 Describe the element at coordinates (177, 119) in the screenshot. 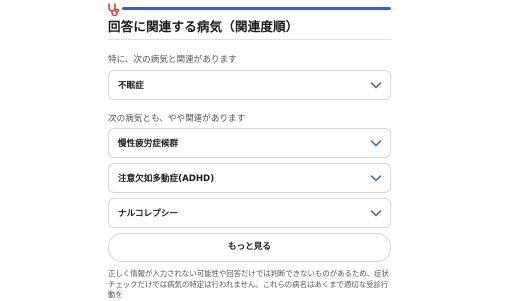

I see `section-label-weak: 次の病気とも、やや関連があります` at that location.